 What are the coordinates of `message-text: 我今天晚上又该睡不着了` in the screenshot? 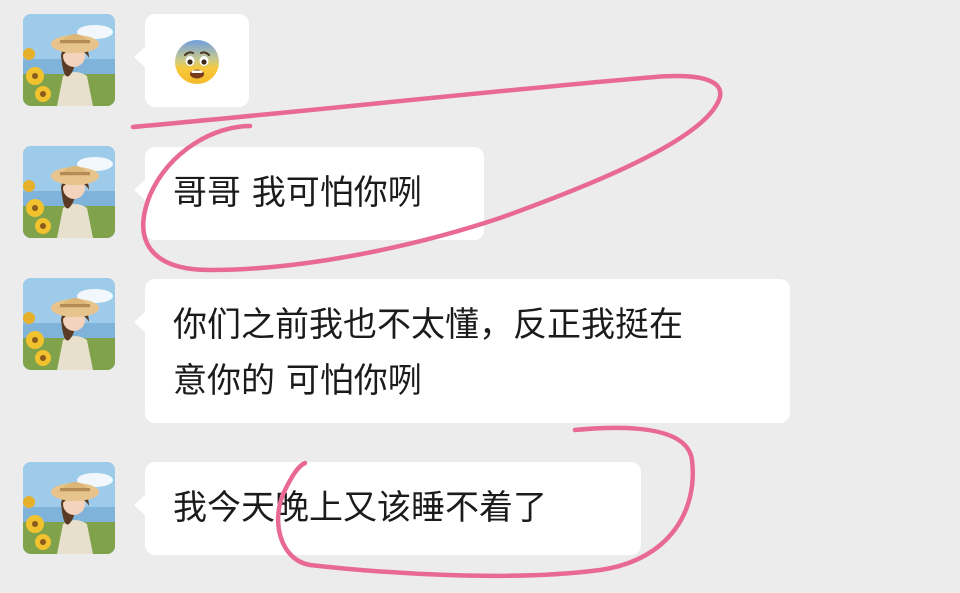 It's located at (360, 508).